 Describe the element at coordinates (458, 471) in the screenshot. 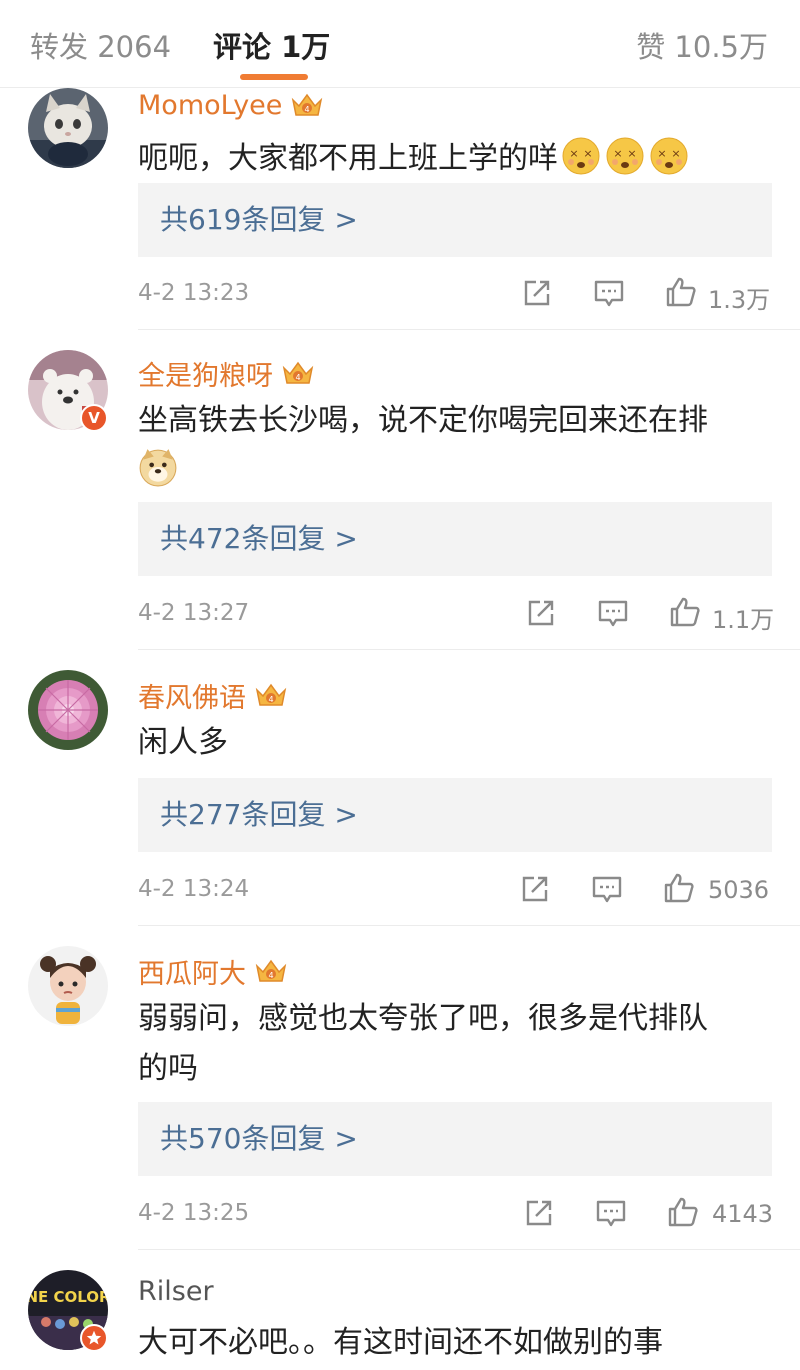

I see `comment-text-line` at that location.